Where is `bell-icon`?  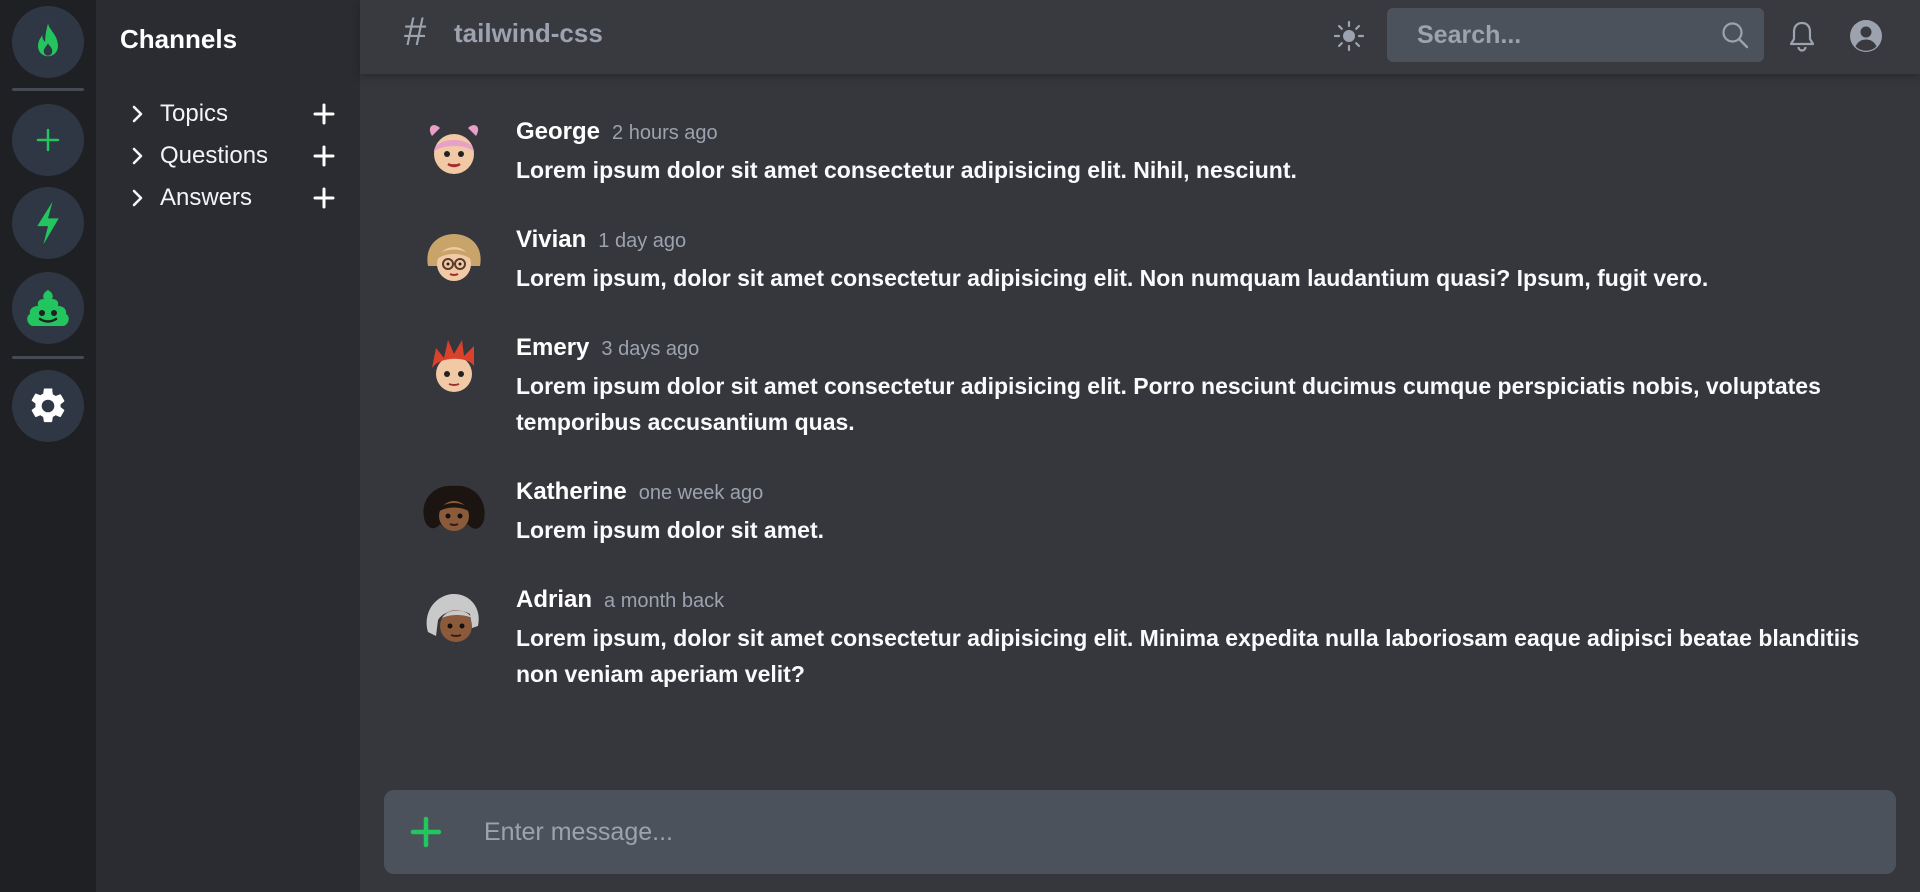
bell-icon is located at coordinates (1802, 36).